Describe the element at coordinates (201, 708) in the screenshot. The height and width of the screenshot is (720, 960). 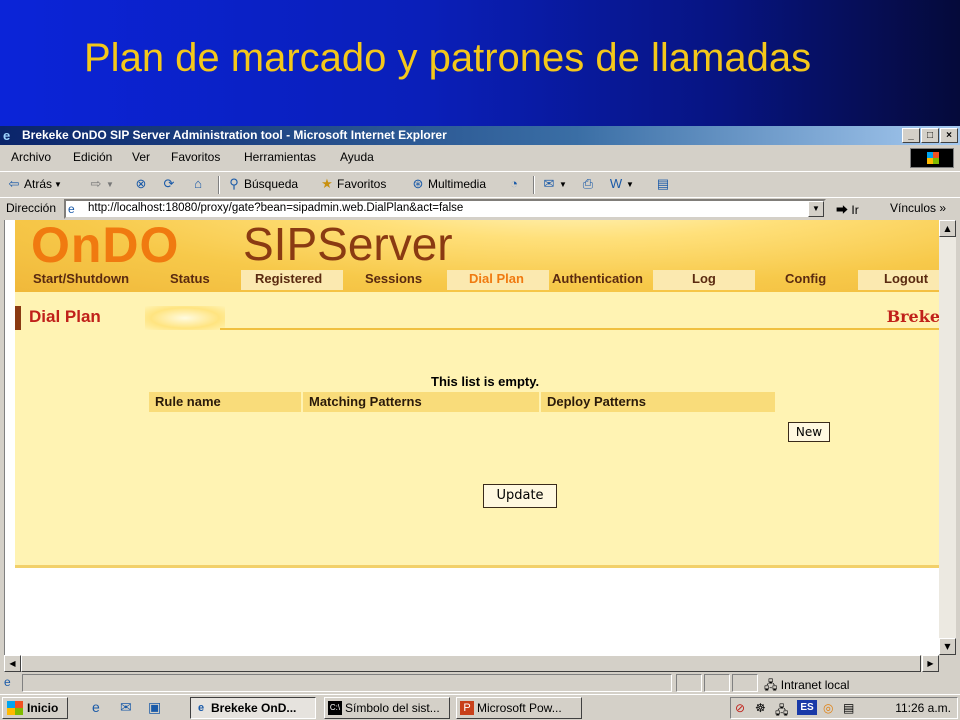
I see `ie-icon: e` at that location.